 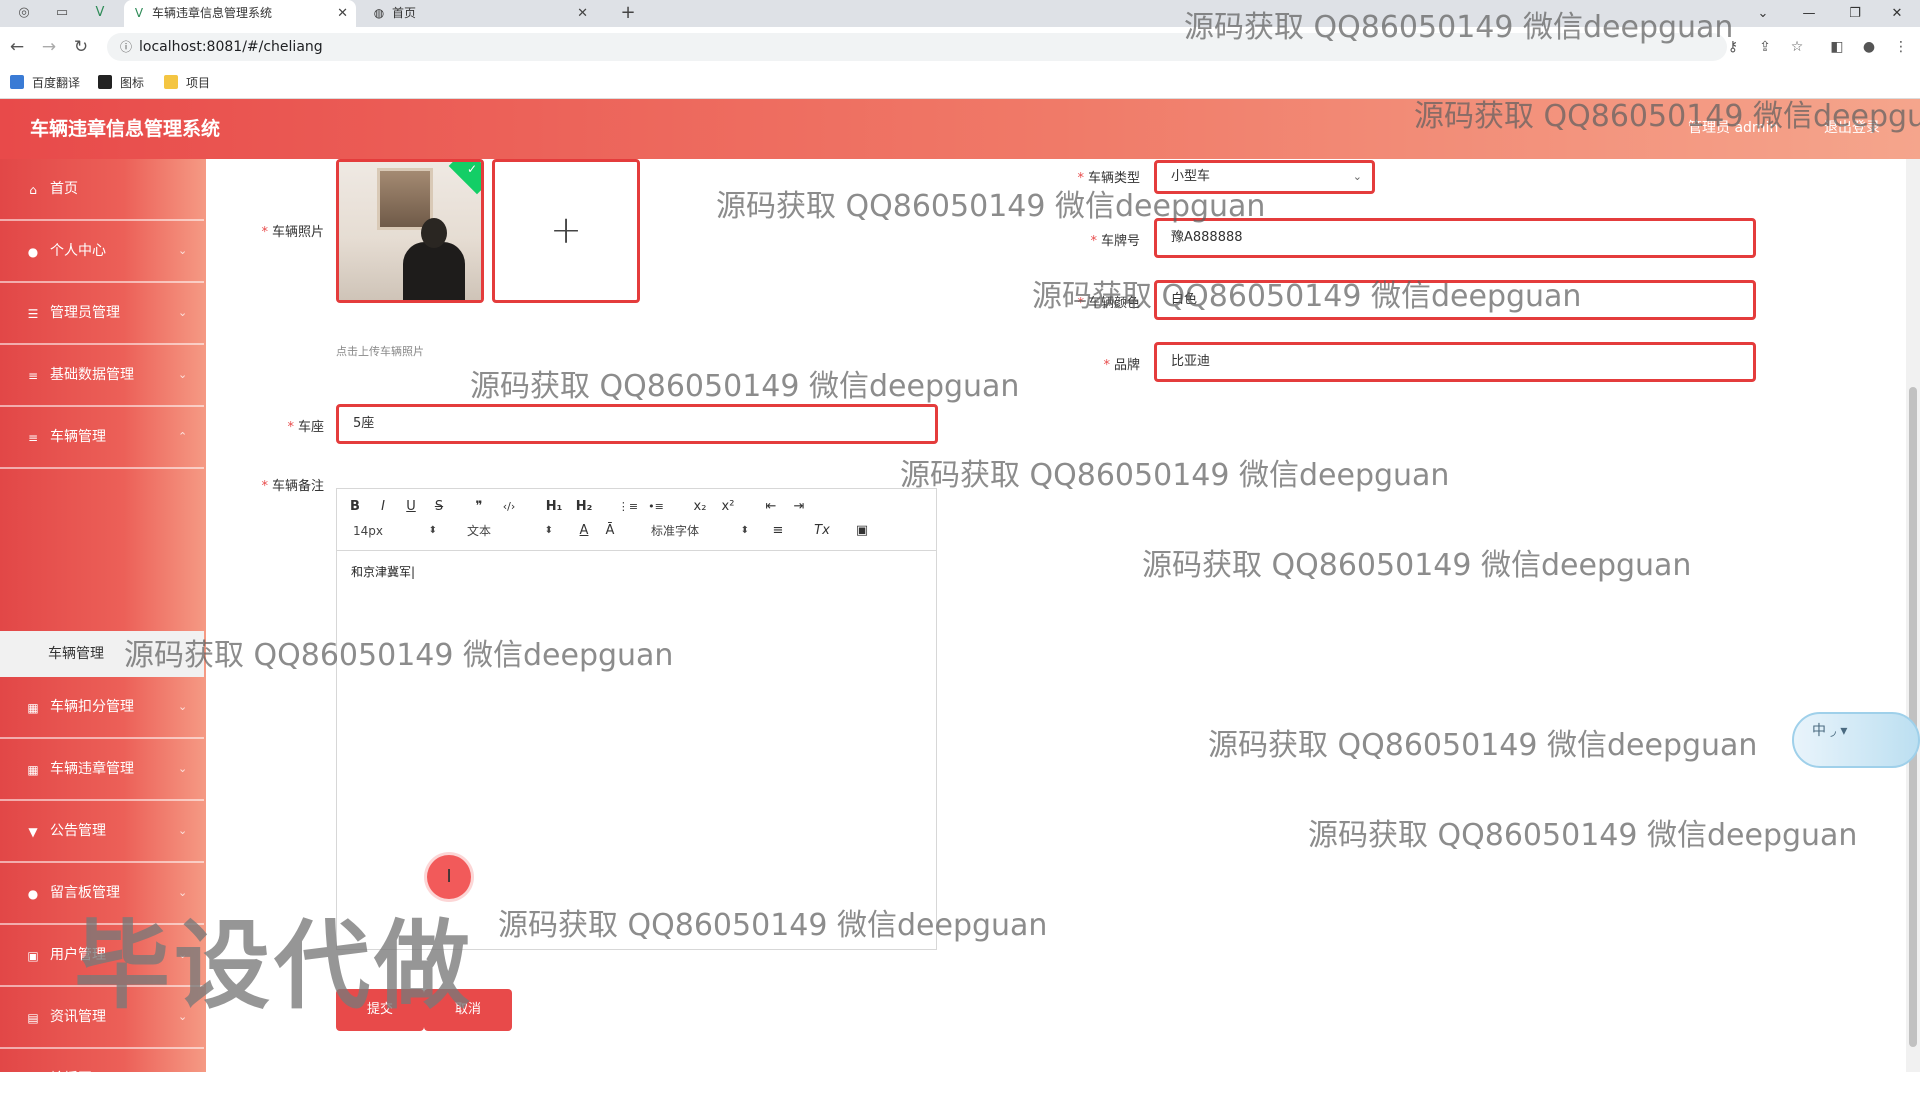 I want to click on close-window-button: ✕, so click(x=1897, y=13).